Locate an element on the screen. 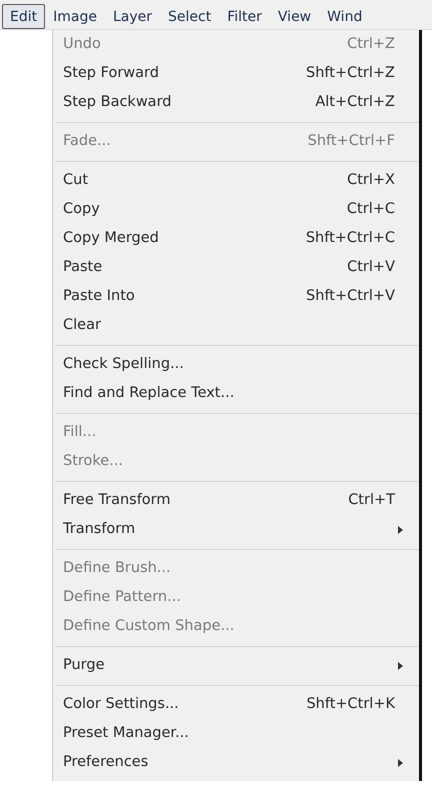  menu-item: Copy Ctrl+C is located at coordinates (236, 209).